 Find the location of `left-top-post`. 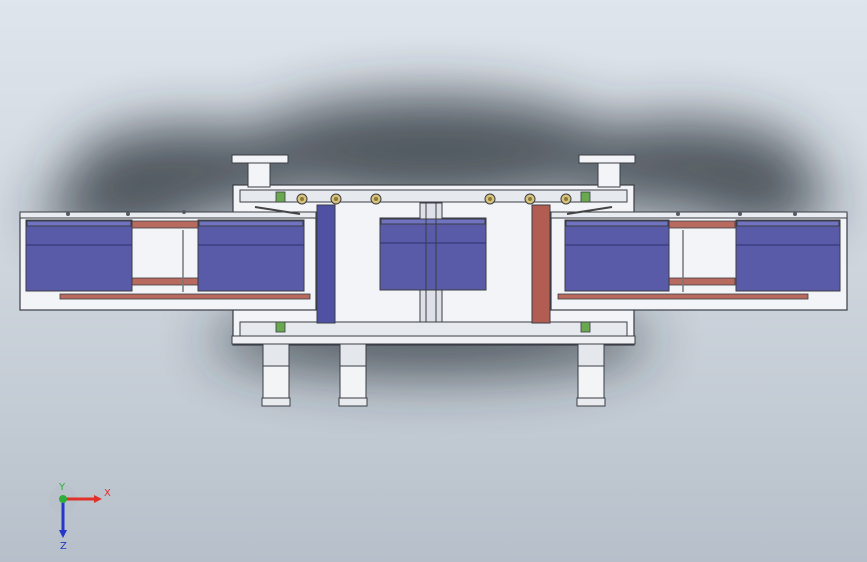

left-top-post is located at coordinates (259, 175).